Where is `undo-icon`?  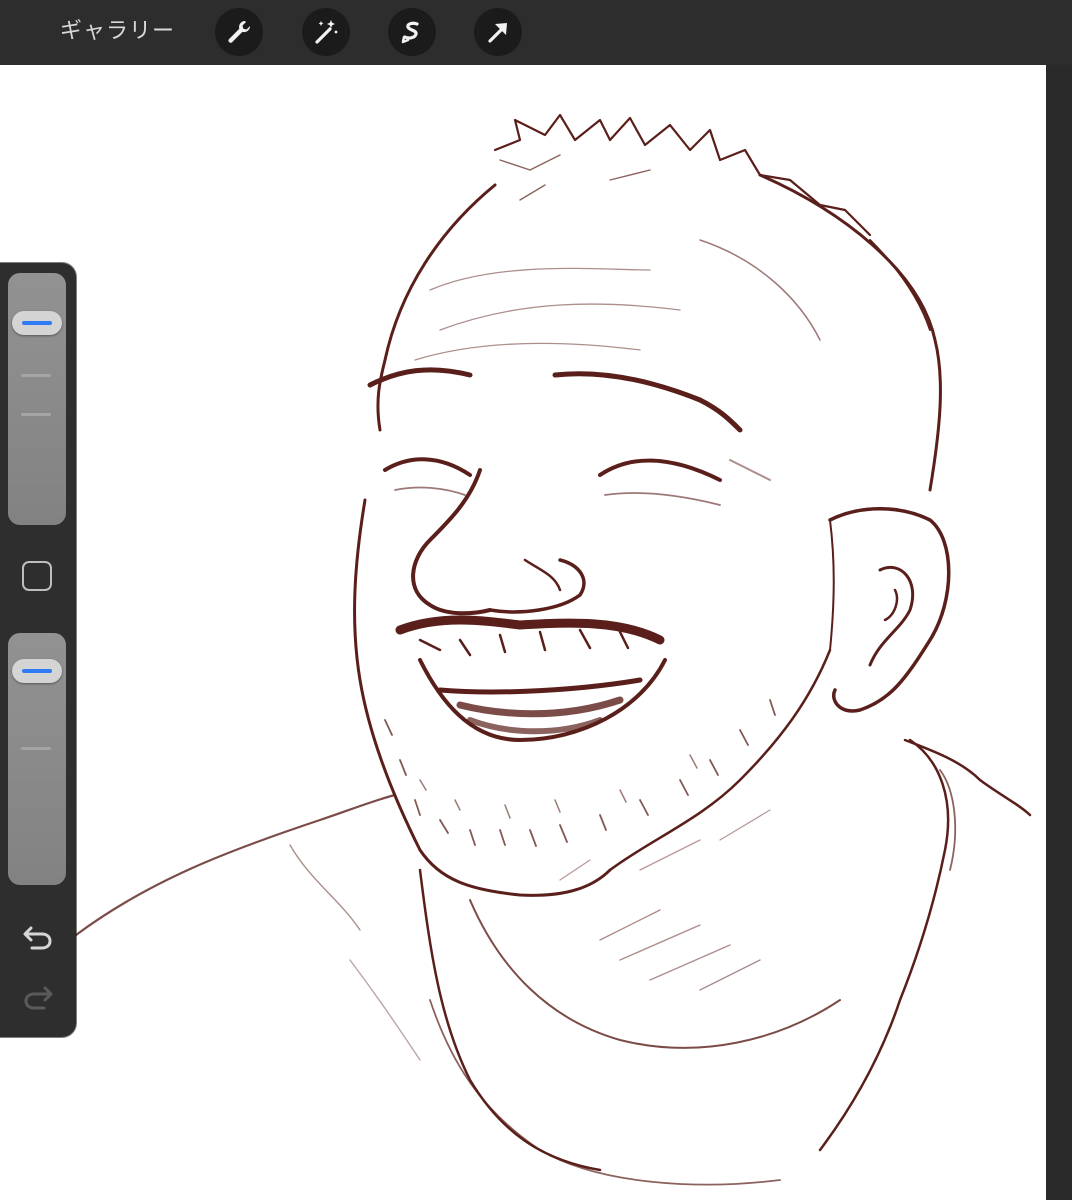 undo-icon is located at coordinates (37, 938).